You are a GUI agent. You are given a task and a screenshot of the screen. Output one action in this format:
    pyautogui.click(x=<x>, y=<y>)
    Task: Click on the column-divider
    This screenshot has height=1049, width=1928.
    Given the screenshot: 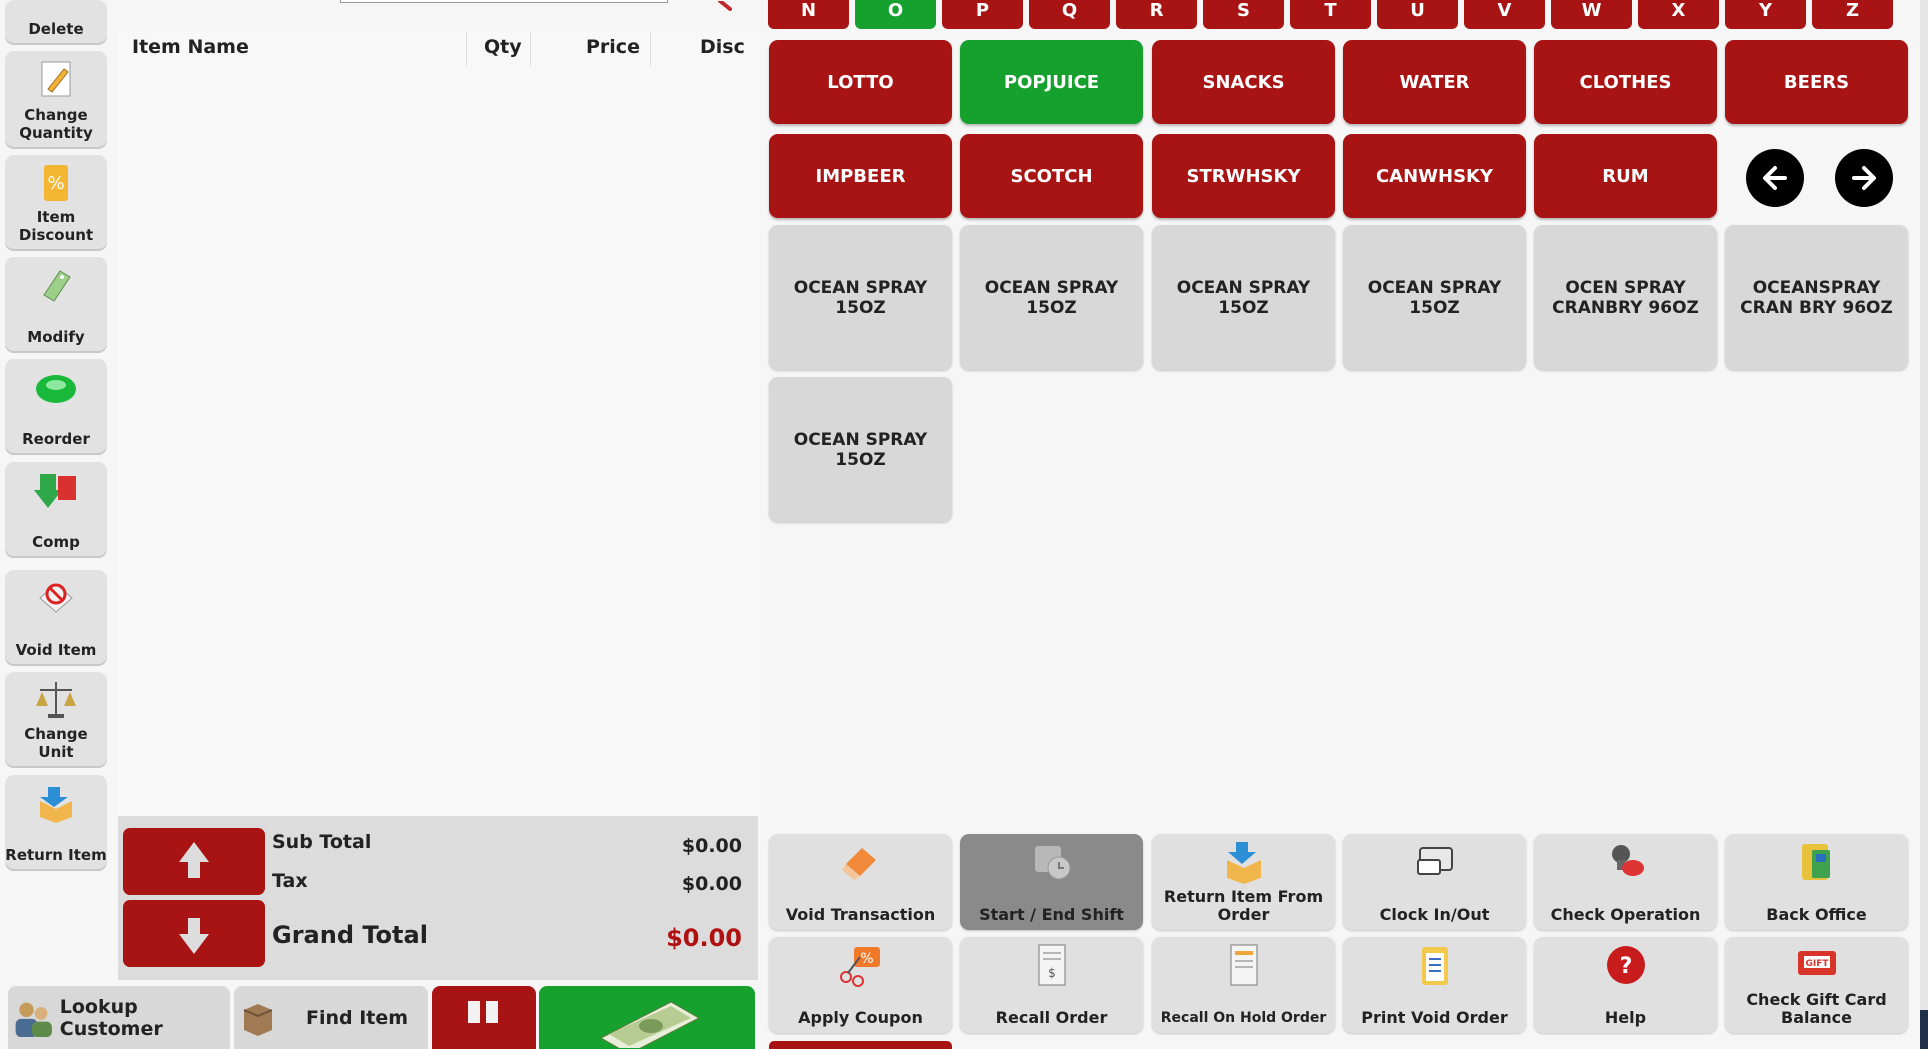 What is the action you would take?
    pyautogui.click(x=650, y=49)
    